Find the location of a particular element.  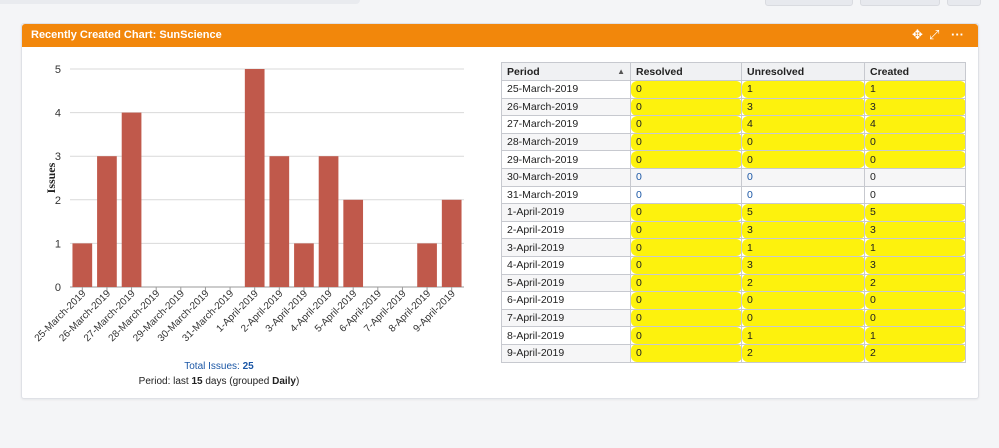

period-cell-value: 5-April-2019 is located at coordinates (536, 282).